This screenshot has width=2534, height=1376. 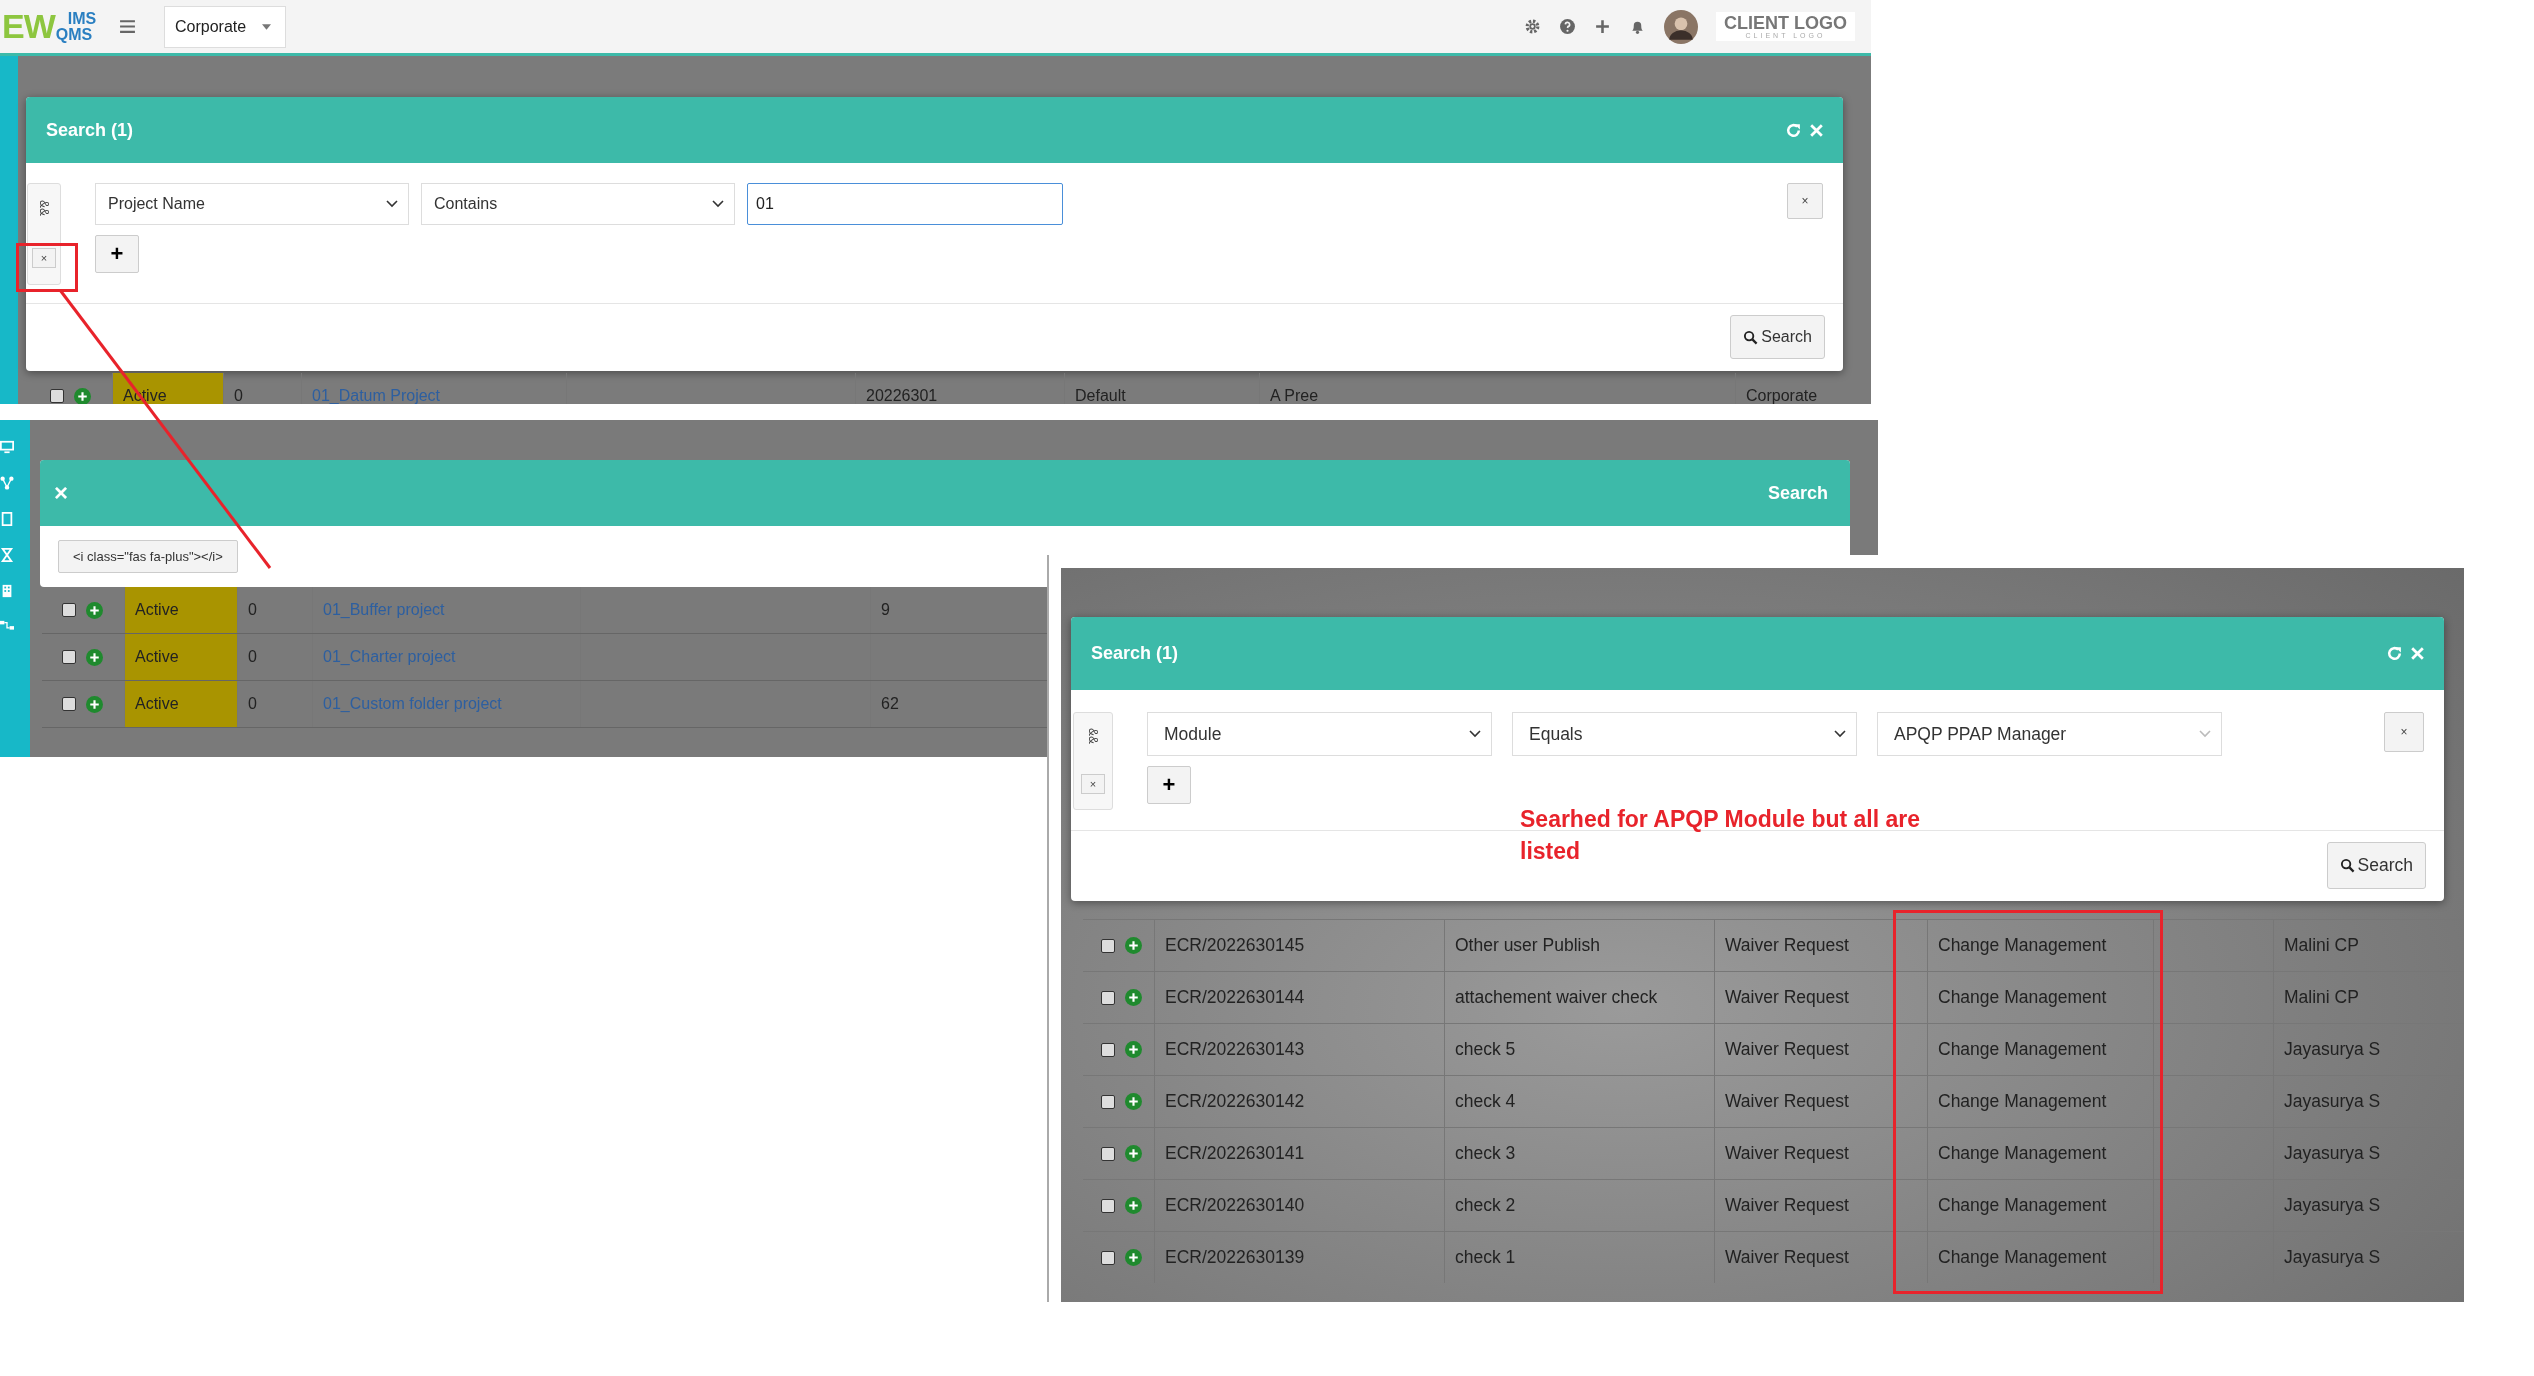 I want to click on table-cell: check 4, so click(x=1579, y=1101).